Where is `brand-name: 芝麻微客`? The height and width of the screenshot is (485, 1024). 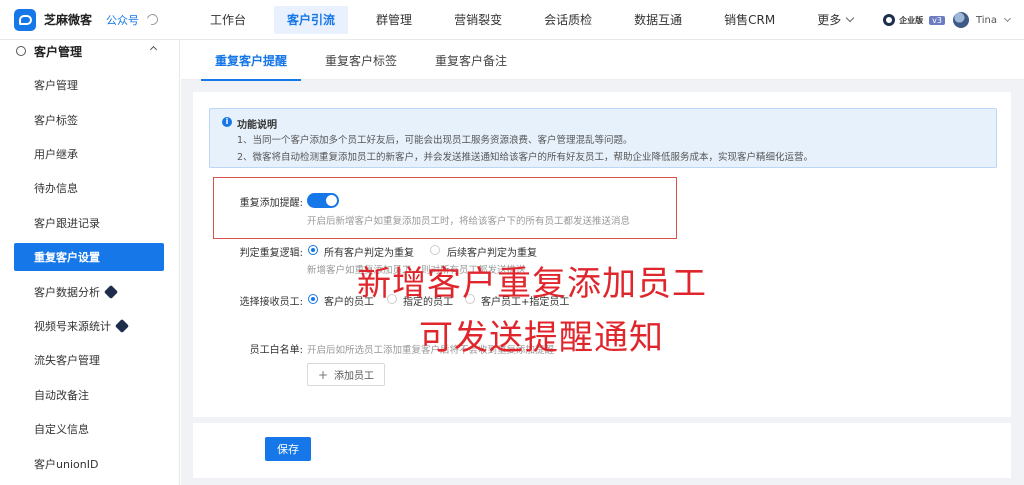 brand-name: 芝麻微客 is located at coordinates (68, 20).